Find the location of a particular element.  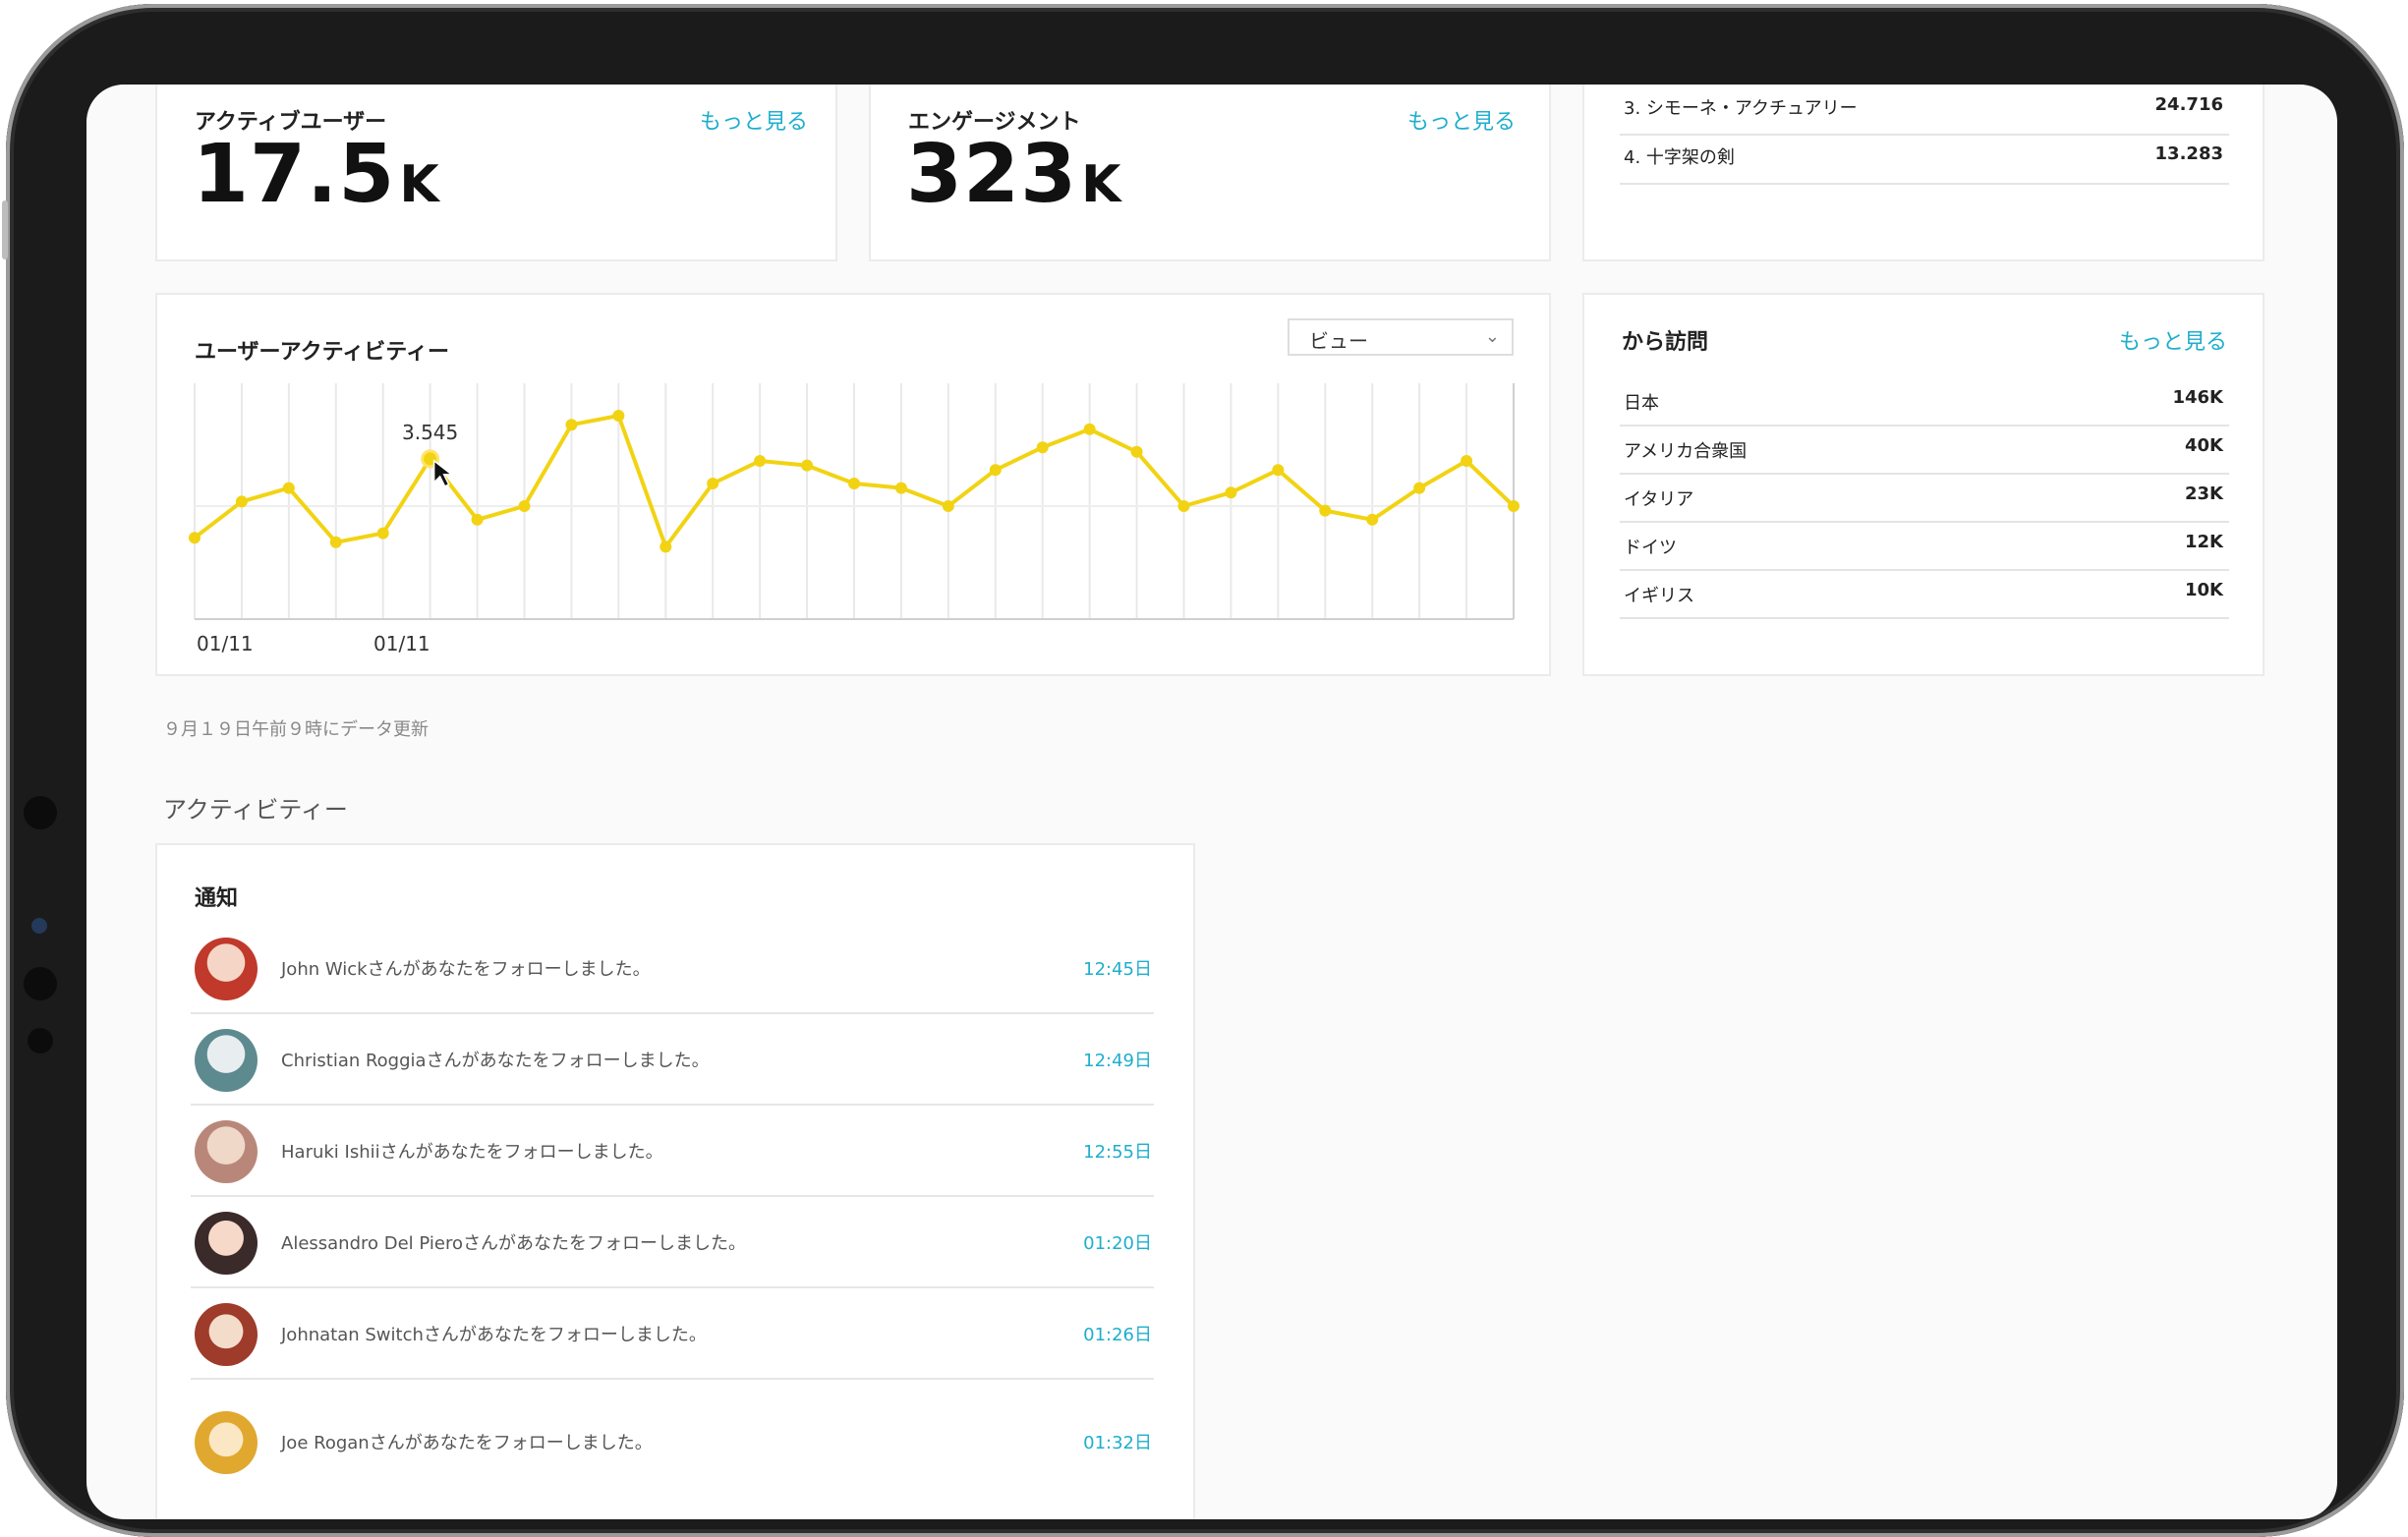

notification-row: John Wickさんがあなたをフォローしました。 12:45日 is located at coordinates (672, 968).